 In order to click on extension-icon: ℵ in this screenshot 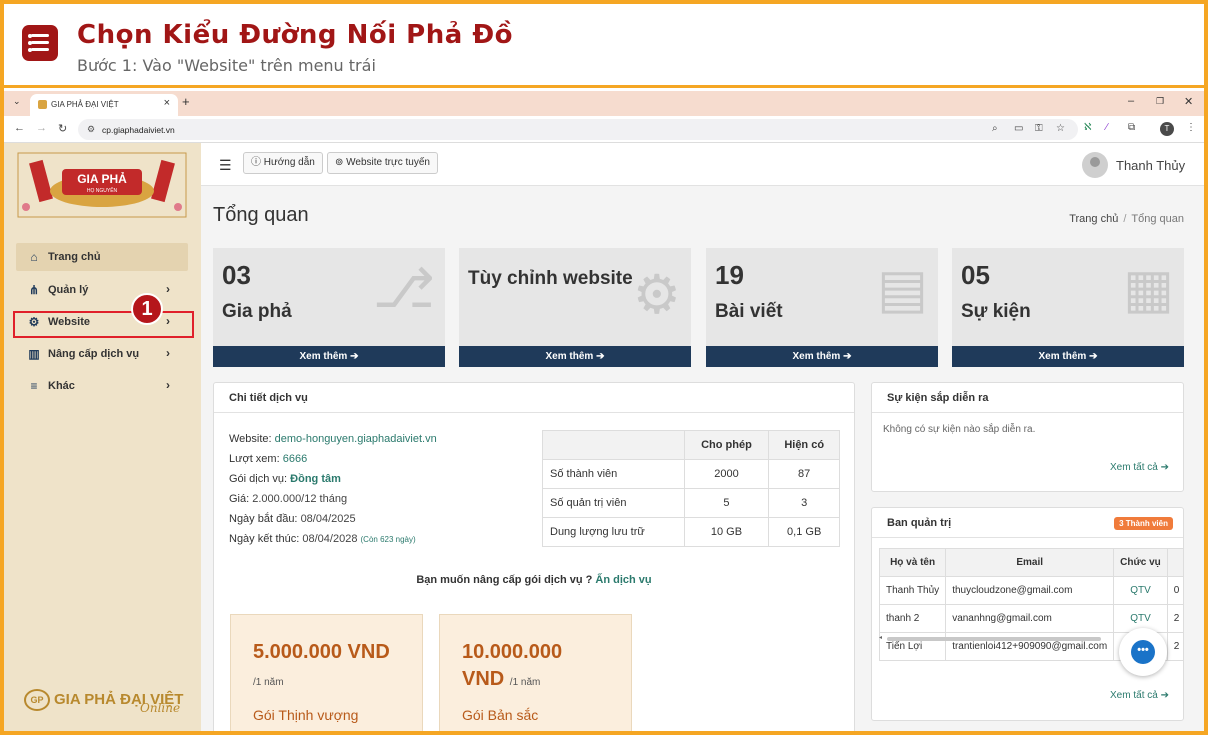, I will do `click(1087, 127)`.